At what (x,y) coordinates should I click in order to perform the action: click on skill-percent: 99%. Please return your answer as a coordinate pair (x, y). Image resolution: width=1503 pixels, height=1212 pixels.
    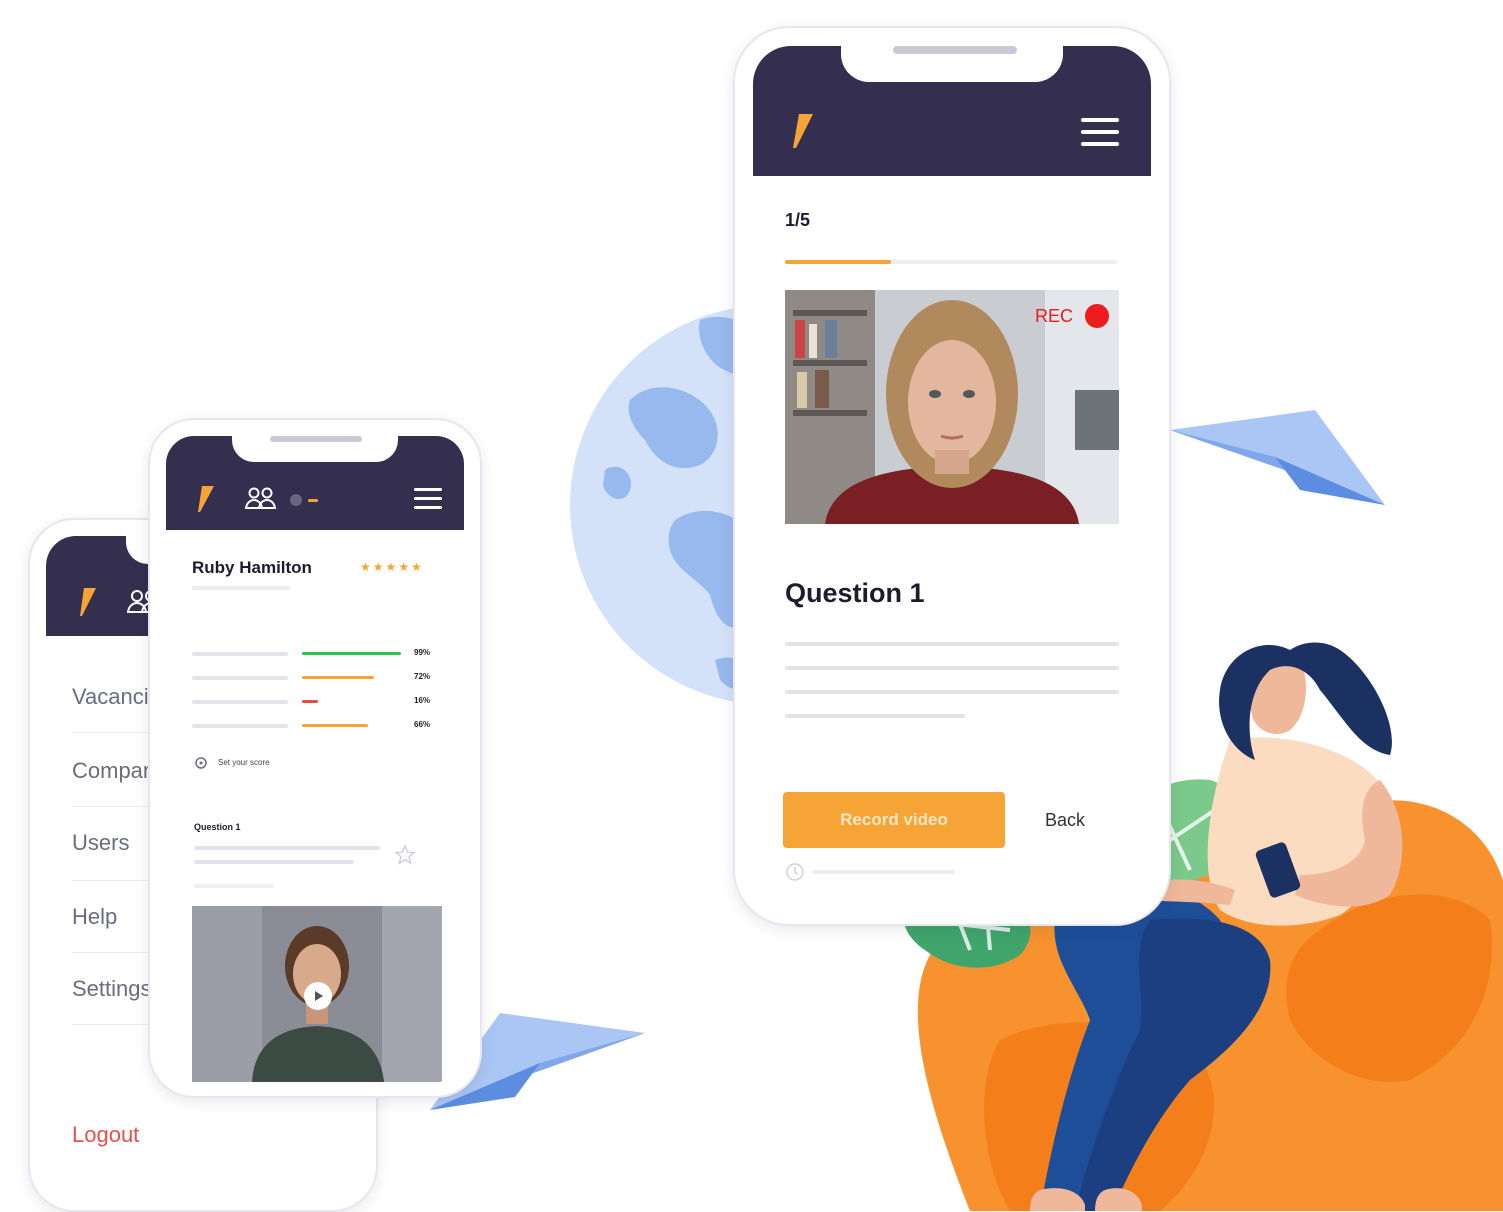
    Looking at the image, I should click on (422, 652).